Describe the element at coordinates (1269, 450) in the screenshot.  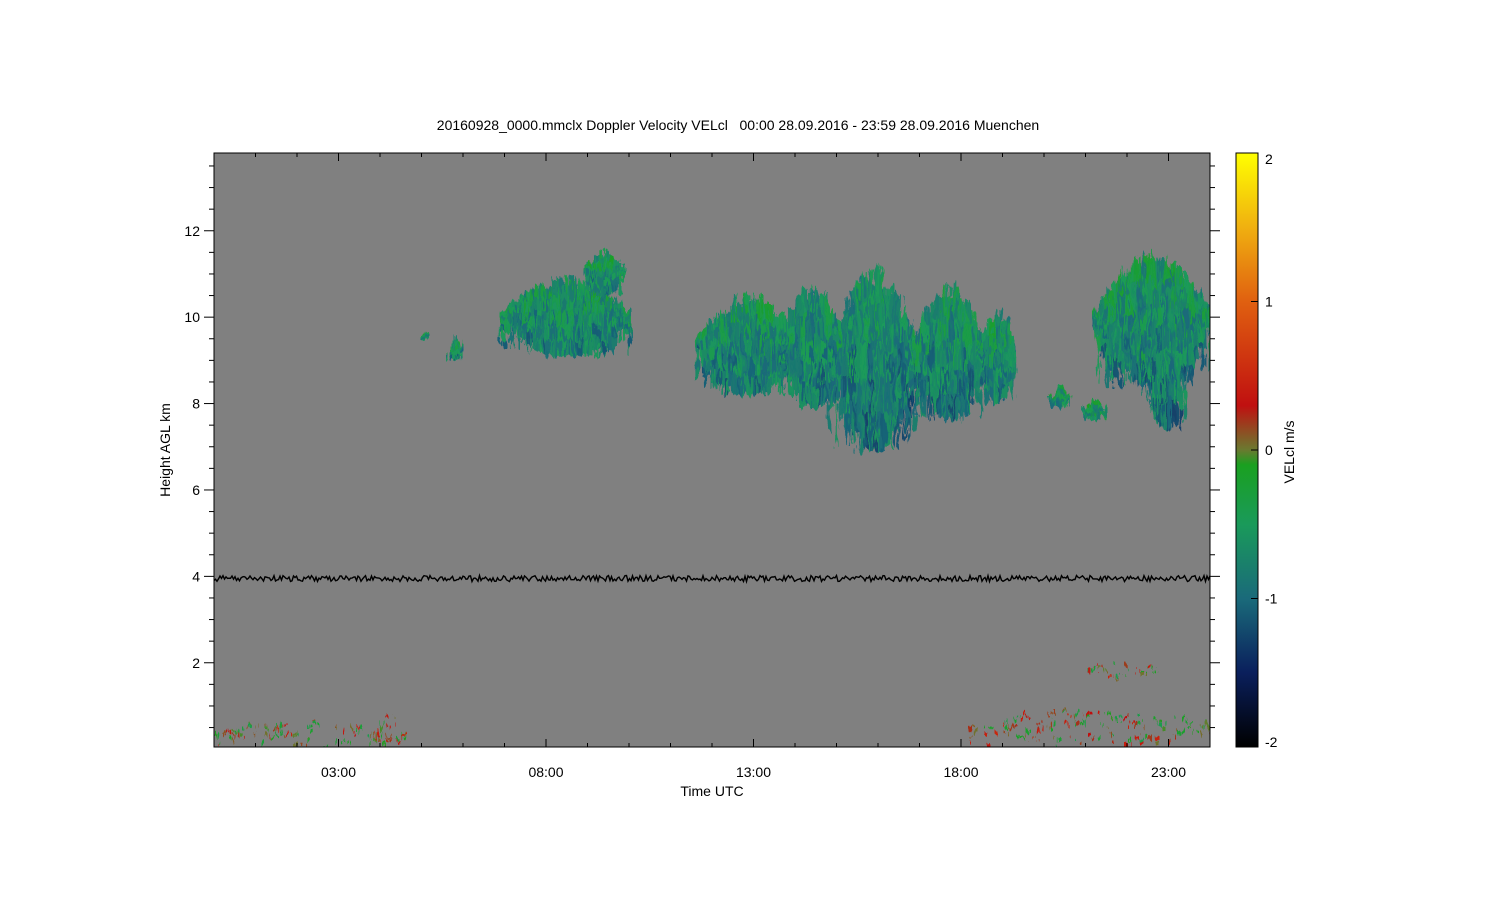
I see `colorbar-tick-label: 0` at that location.